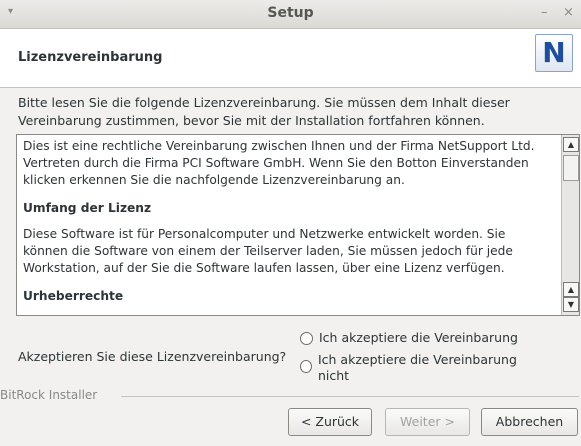  Describe the element at coordinates (330, 422) in the screenshot. I see `back-button: < Zurück` at that location.